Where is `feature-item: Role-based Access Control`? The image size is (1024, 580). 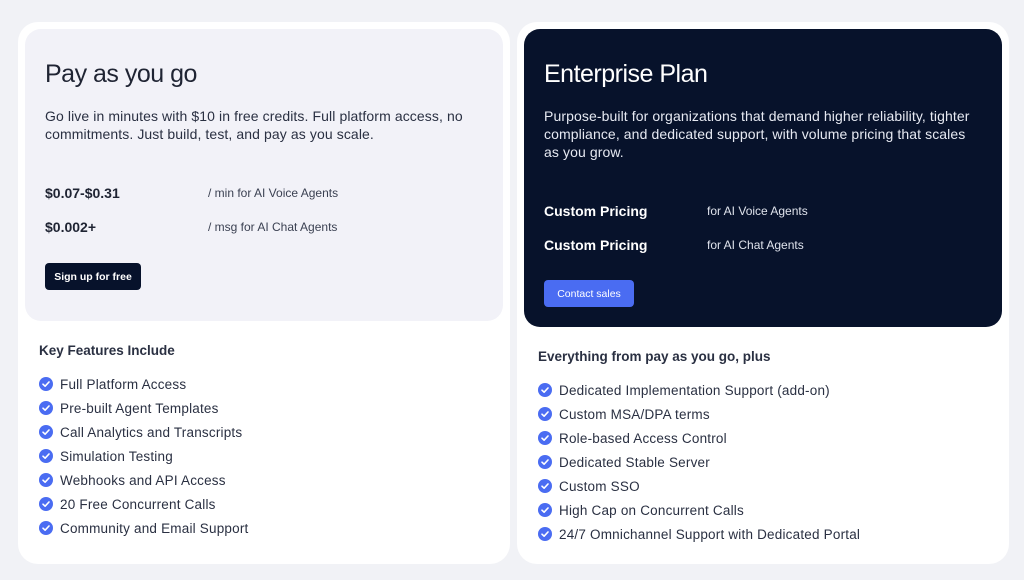
feature-item: Role-based Access Control is located at coordinates (699, 438).